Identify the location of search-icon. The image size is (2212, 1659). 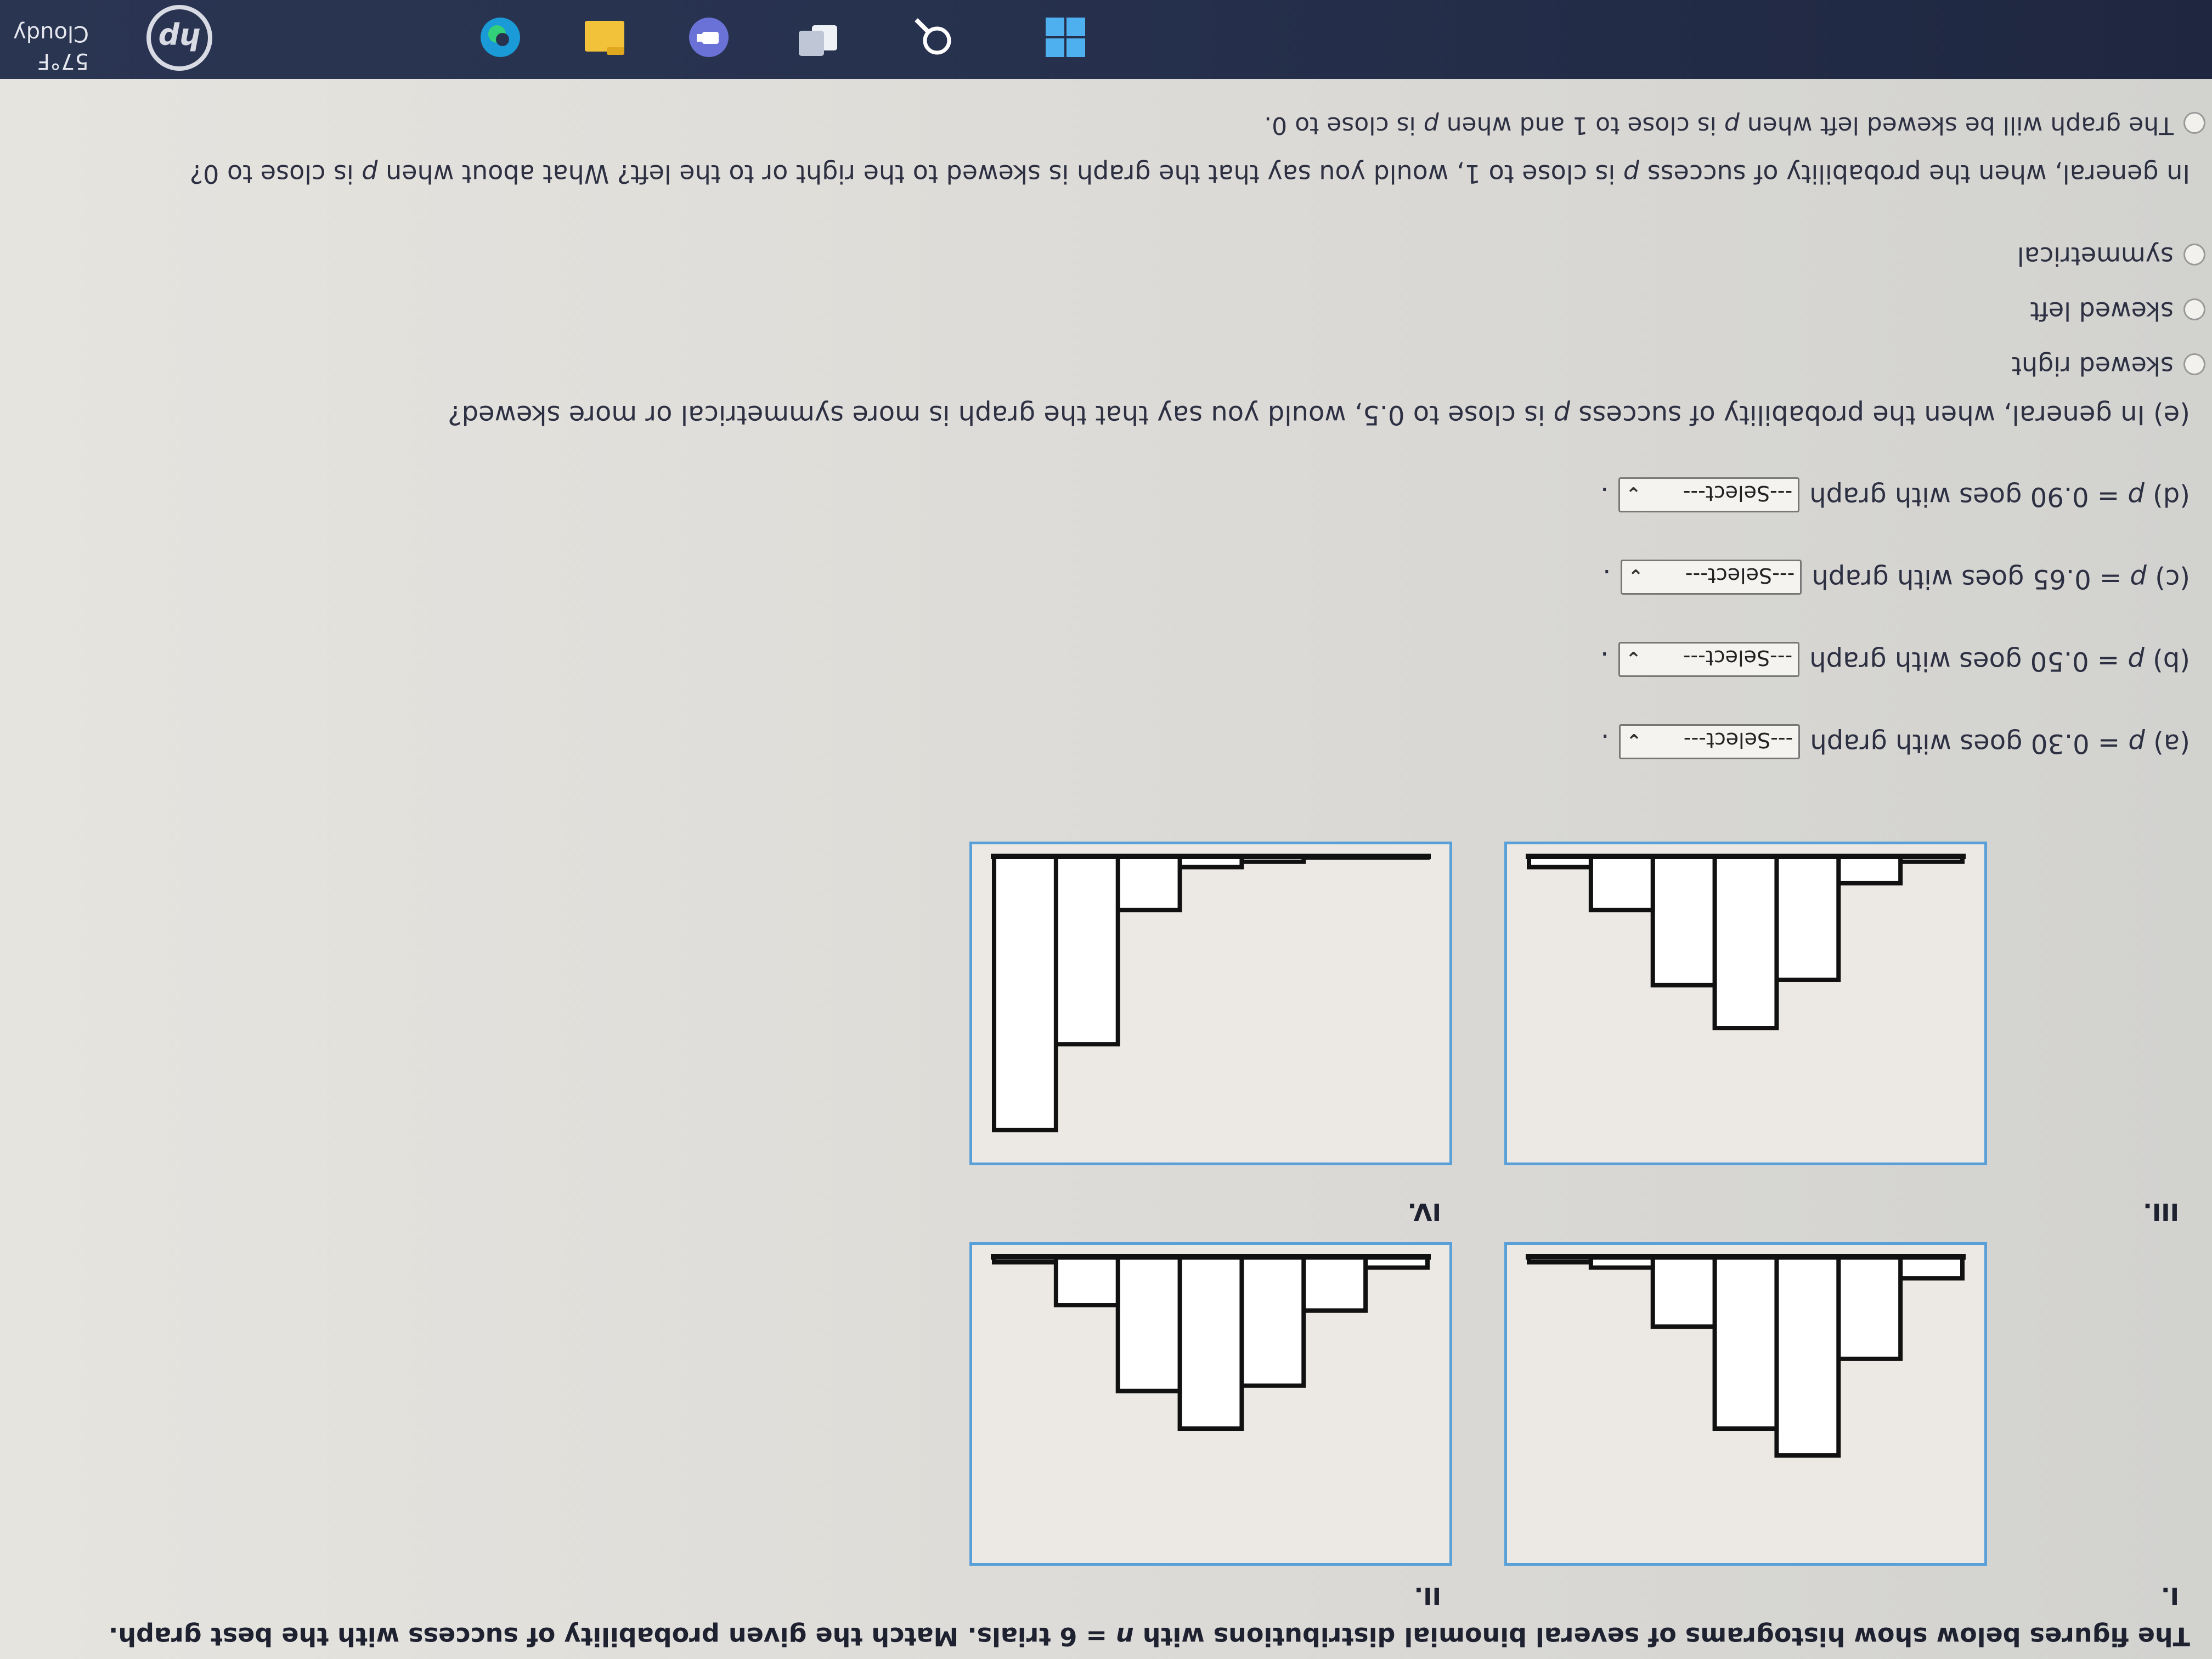
(934, 37).